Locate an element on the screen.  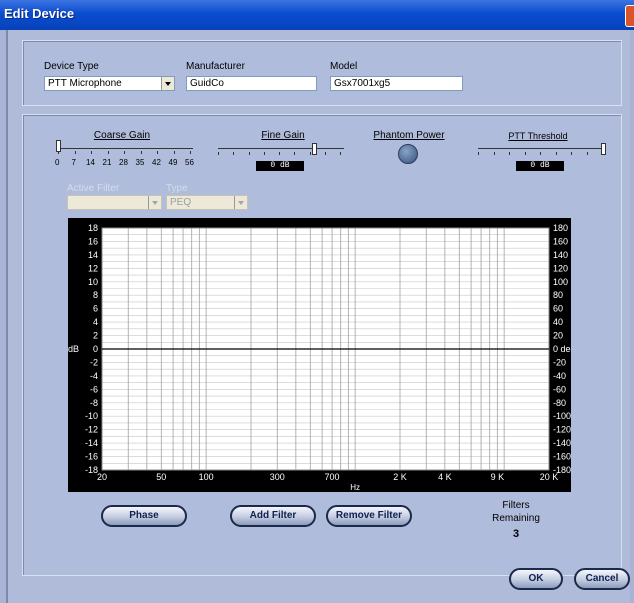
phase-button: Phase is located at coordinates (144, 516).